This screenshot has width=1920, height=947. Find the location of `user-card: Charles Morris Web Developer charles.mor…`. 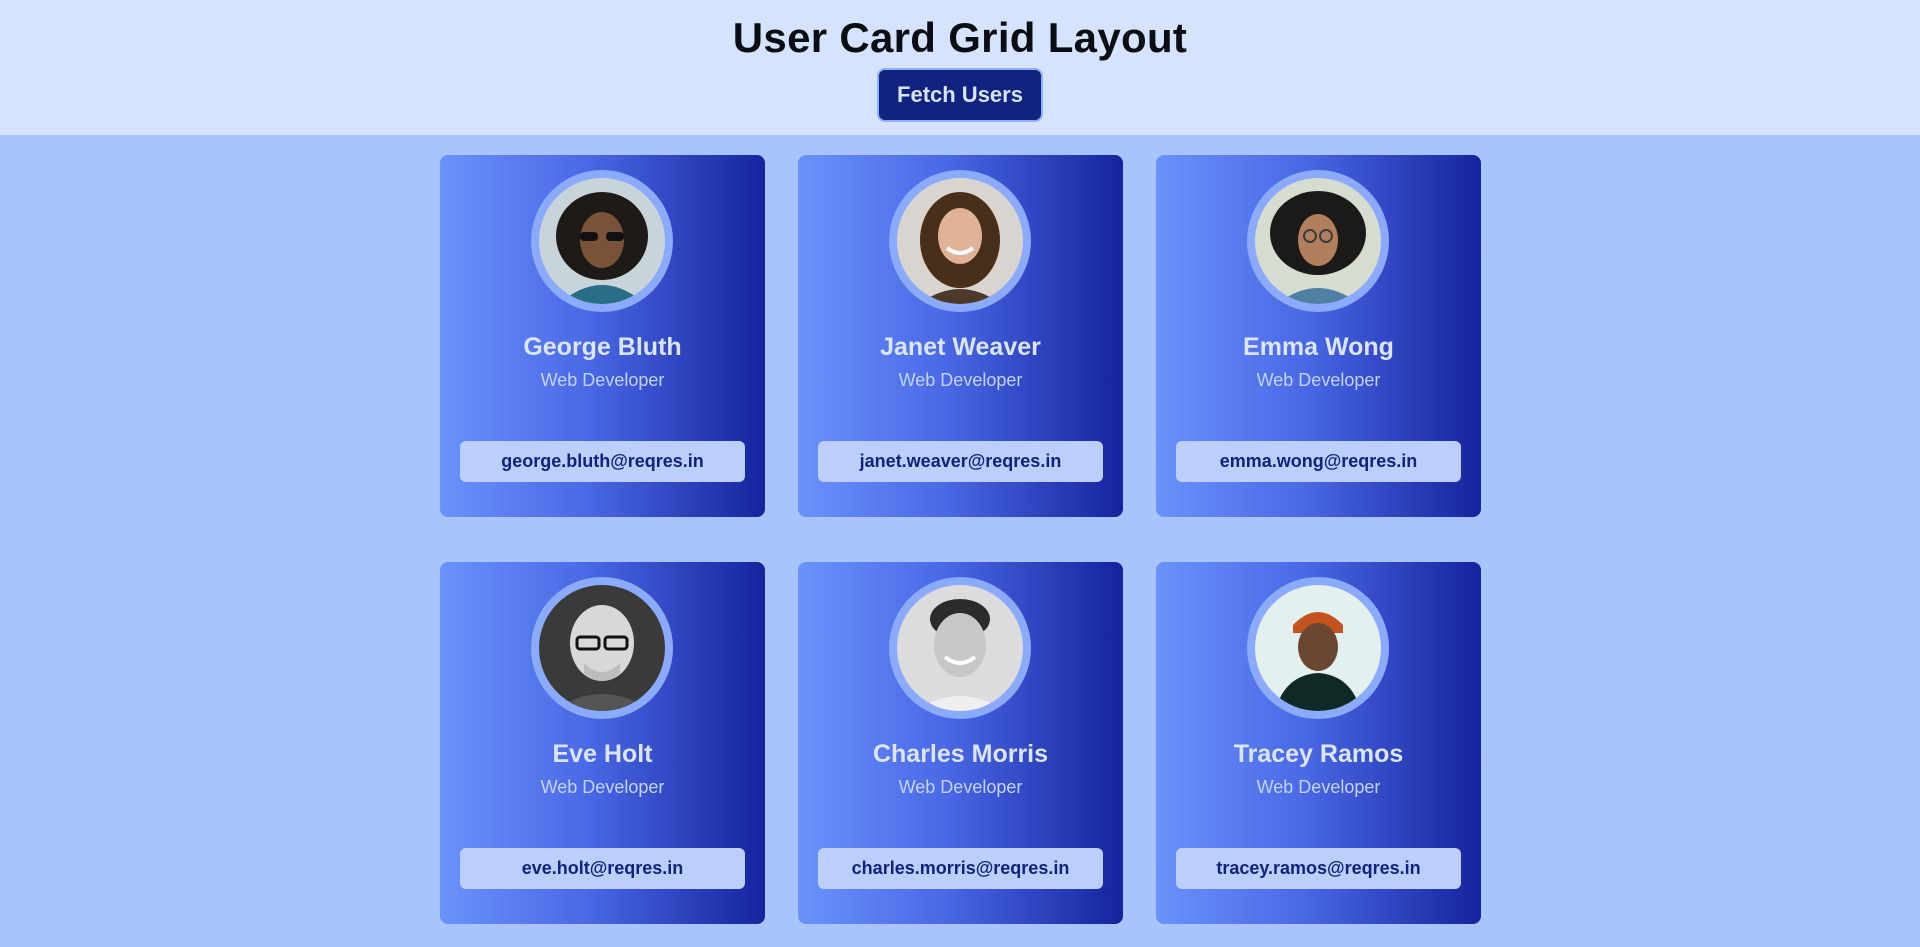

user-card: Charles Morris Web Developer charles.mor… is located at coordinates (960, 743).